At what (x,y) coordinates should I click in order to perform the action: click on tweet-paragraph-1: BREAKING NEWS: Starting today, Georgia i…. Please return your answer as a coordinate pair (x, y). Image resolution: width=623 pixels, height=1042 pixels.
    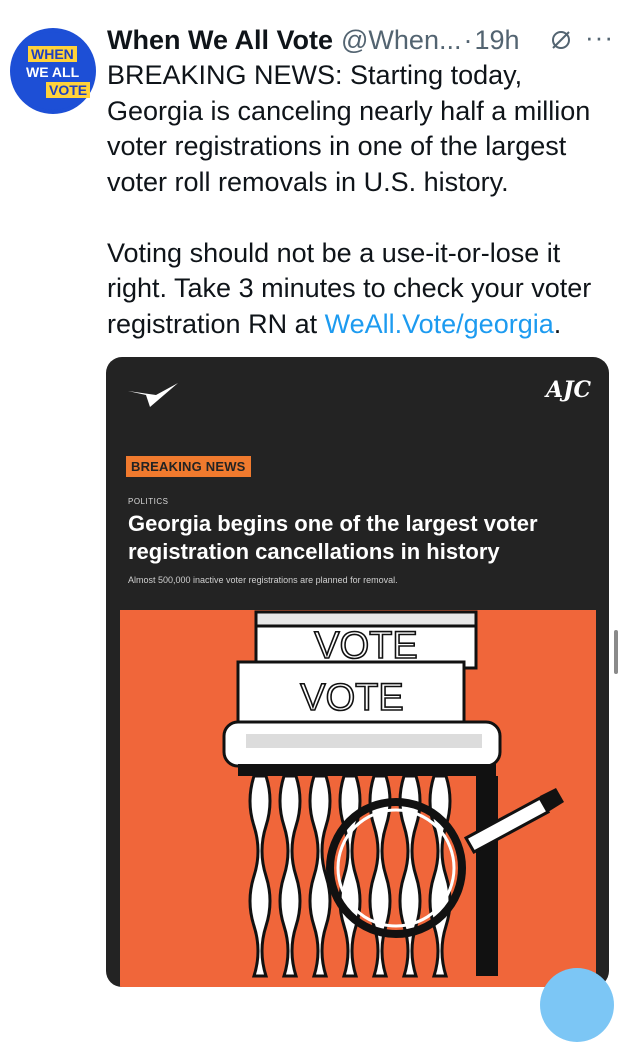
    Looking at the image, I should click on (349, 128).